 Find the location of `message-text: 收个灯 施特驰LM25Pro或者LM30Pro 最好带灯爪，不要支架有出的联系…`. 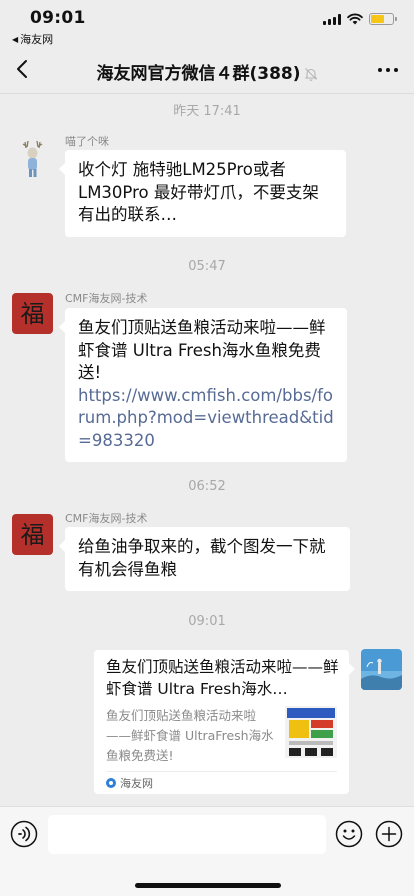

message-text: 收个灯 施特驰LM25Pro或者LM30Pro 最好带灯爪，不要支架有出的联系… is located at coordinates (198, 192).